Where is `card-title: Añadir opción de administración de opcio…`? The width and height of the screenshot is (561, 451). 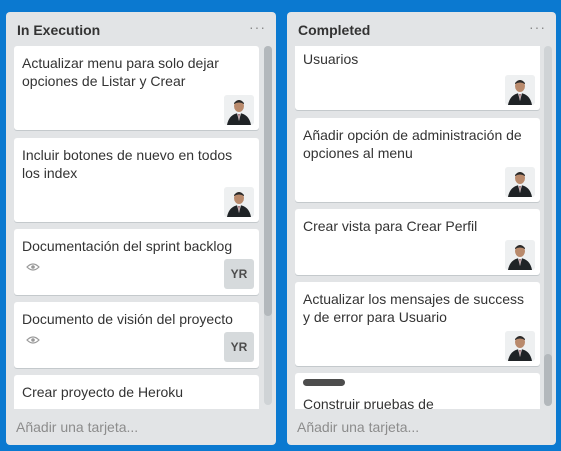
card-title: Añadir opción de administración de opcio… is located at coordinates (412, 144).